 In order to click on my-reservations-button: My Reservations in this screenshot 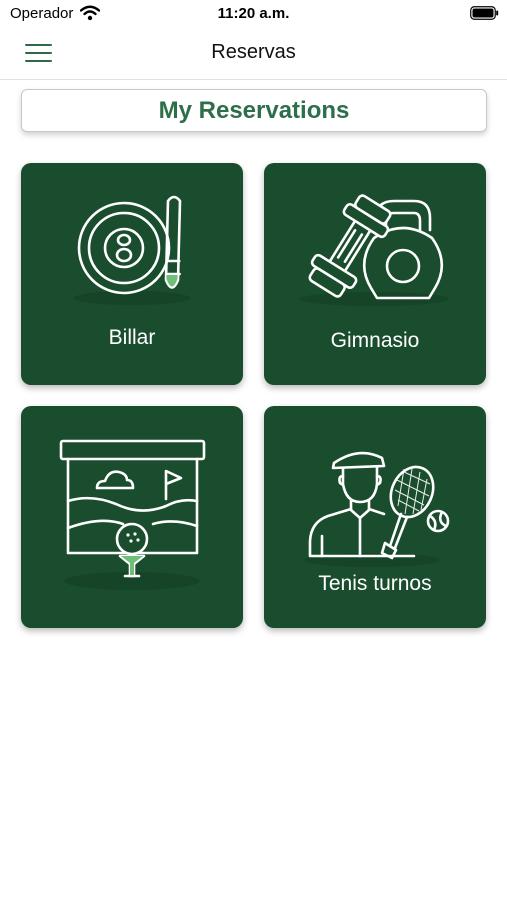, I will do `click(254, 110)`.